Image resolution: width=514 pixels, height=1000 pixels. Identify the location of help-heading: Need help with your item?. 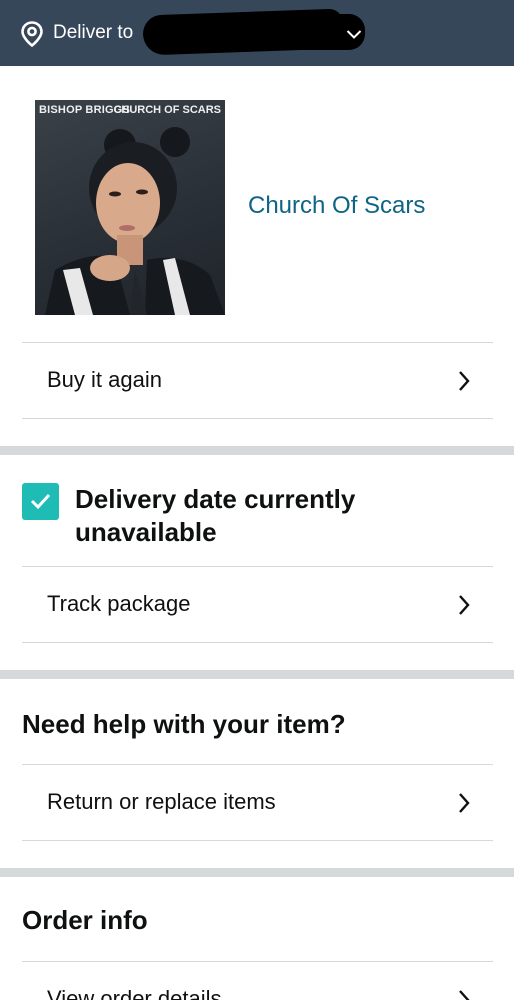
(184, 724).